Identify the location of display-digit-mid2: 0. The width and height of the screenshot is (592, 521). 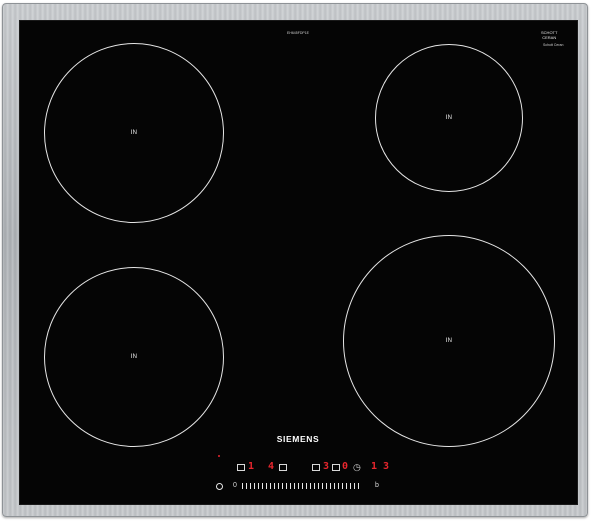
(345, 466).